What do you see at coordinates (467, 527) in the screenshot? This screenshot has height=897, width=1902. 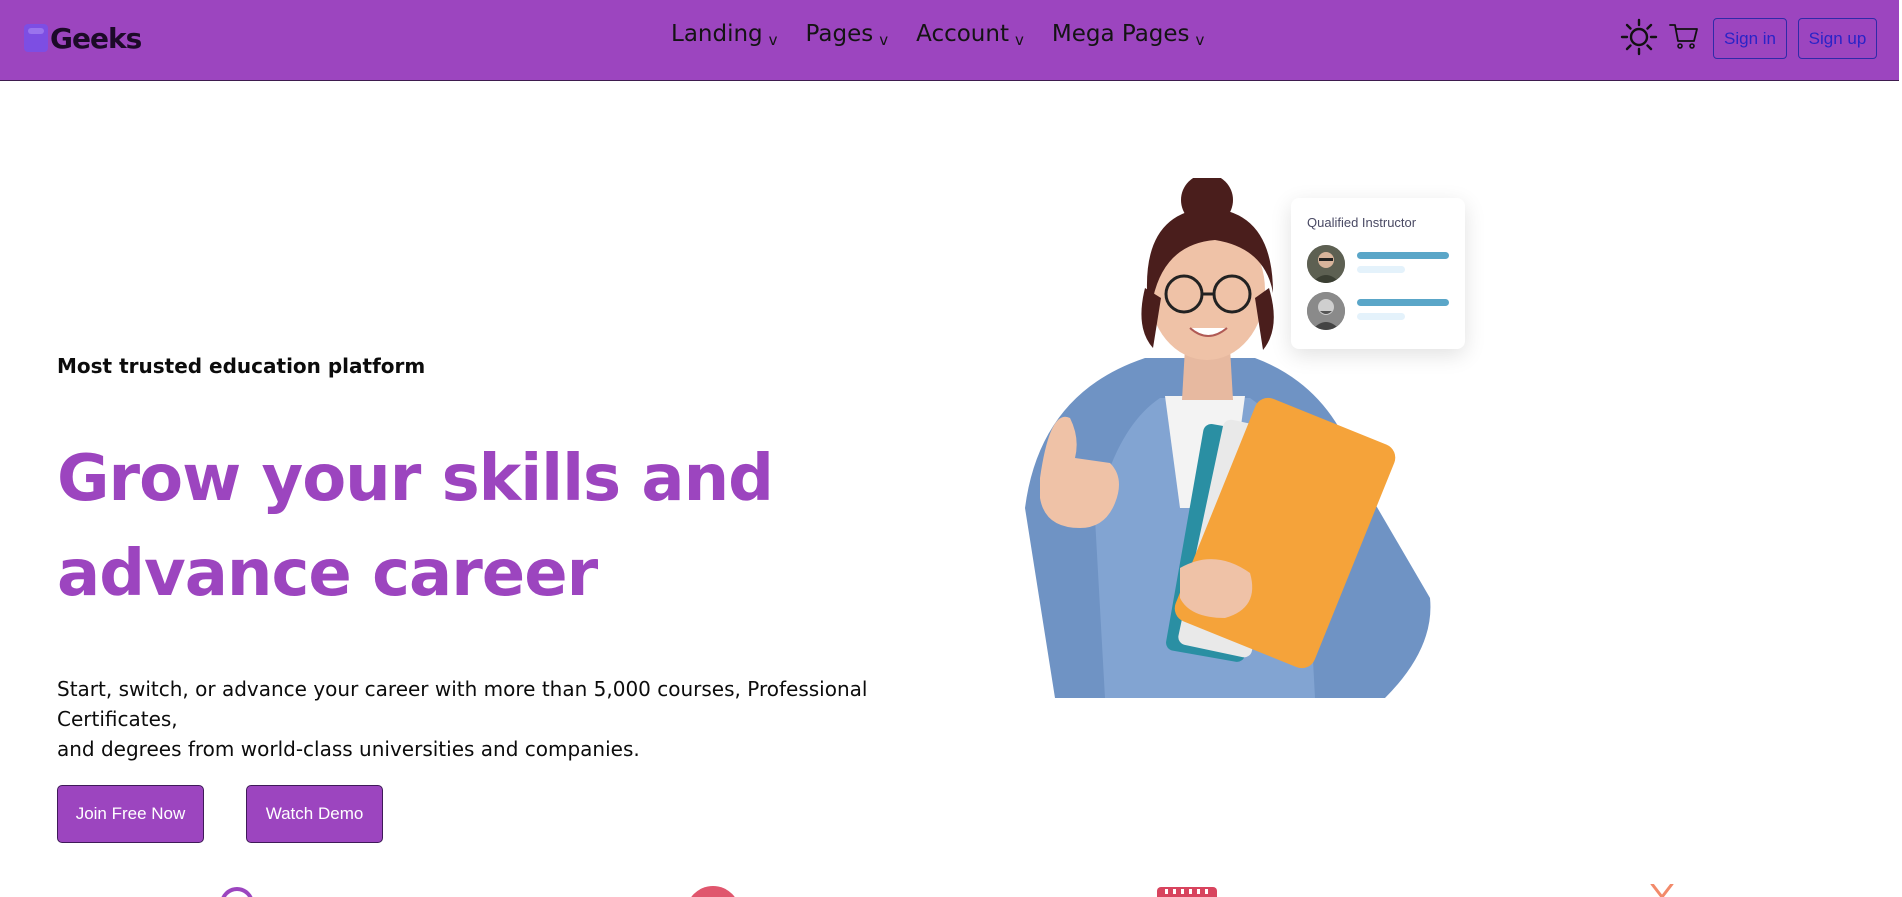 I see `hero-headline: Grow your skills and advance career` at bounding box center [467, 527].